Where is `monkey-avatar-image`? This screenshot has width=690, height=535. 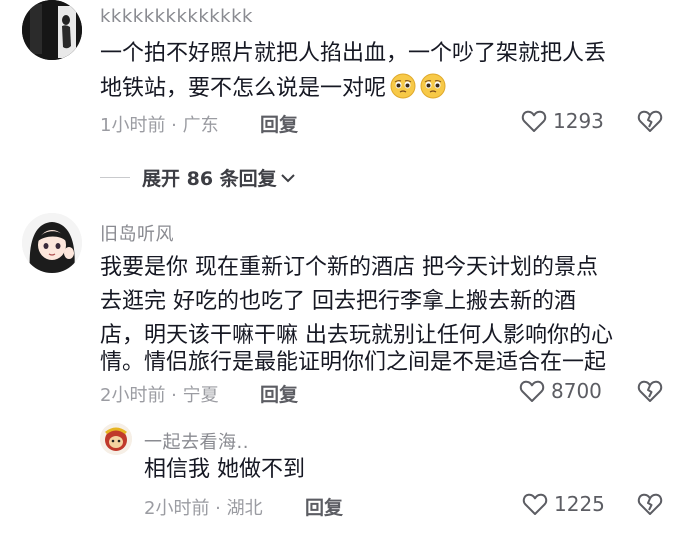 monkey-avatar-image is located at coordinates (116, 439).